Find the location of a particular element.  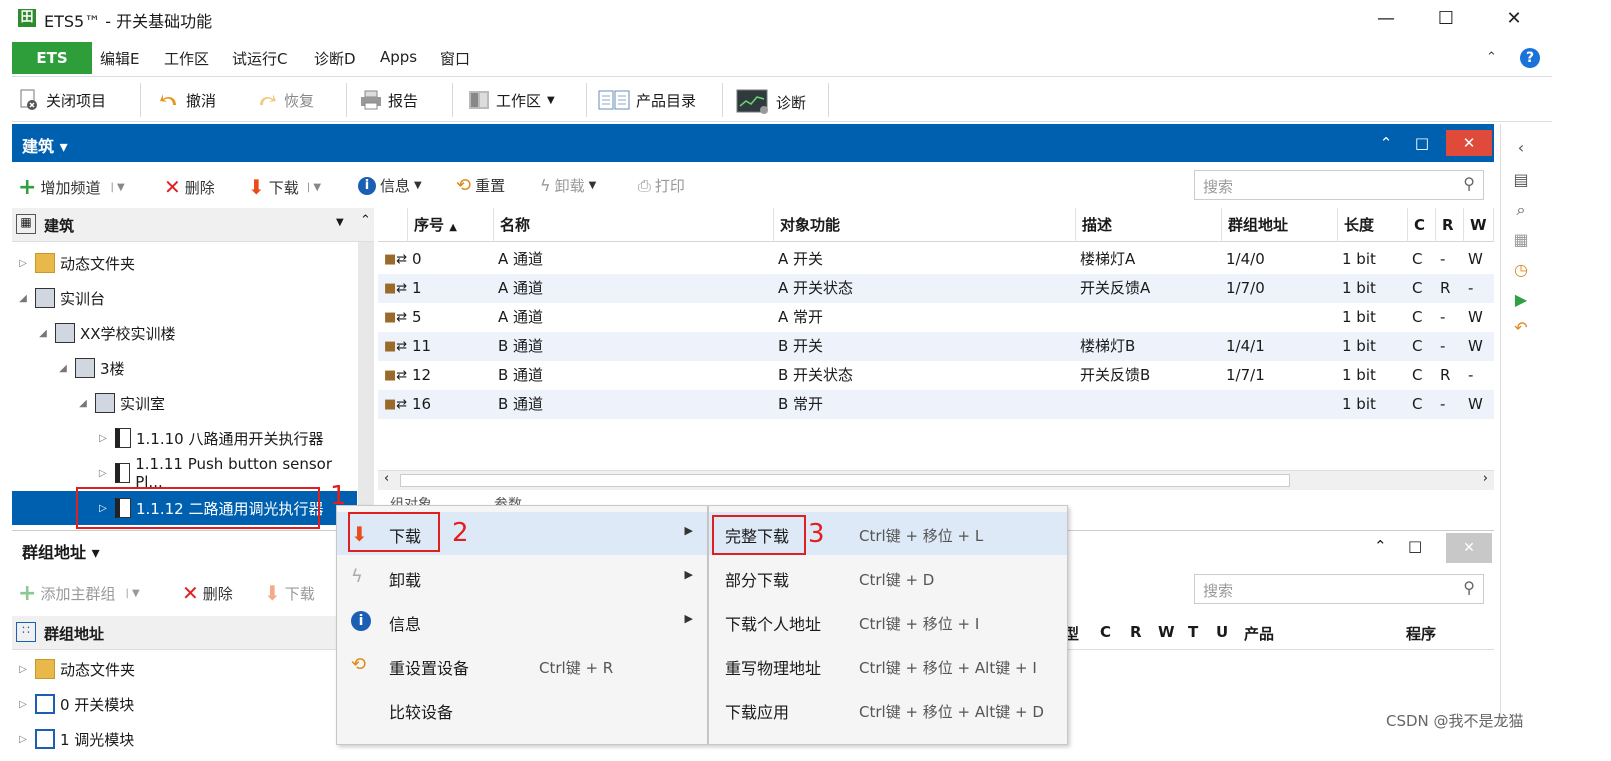

reset-button: ⟲ 重置 is located at coordinates (480, 185).